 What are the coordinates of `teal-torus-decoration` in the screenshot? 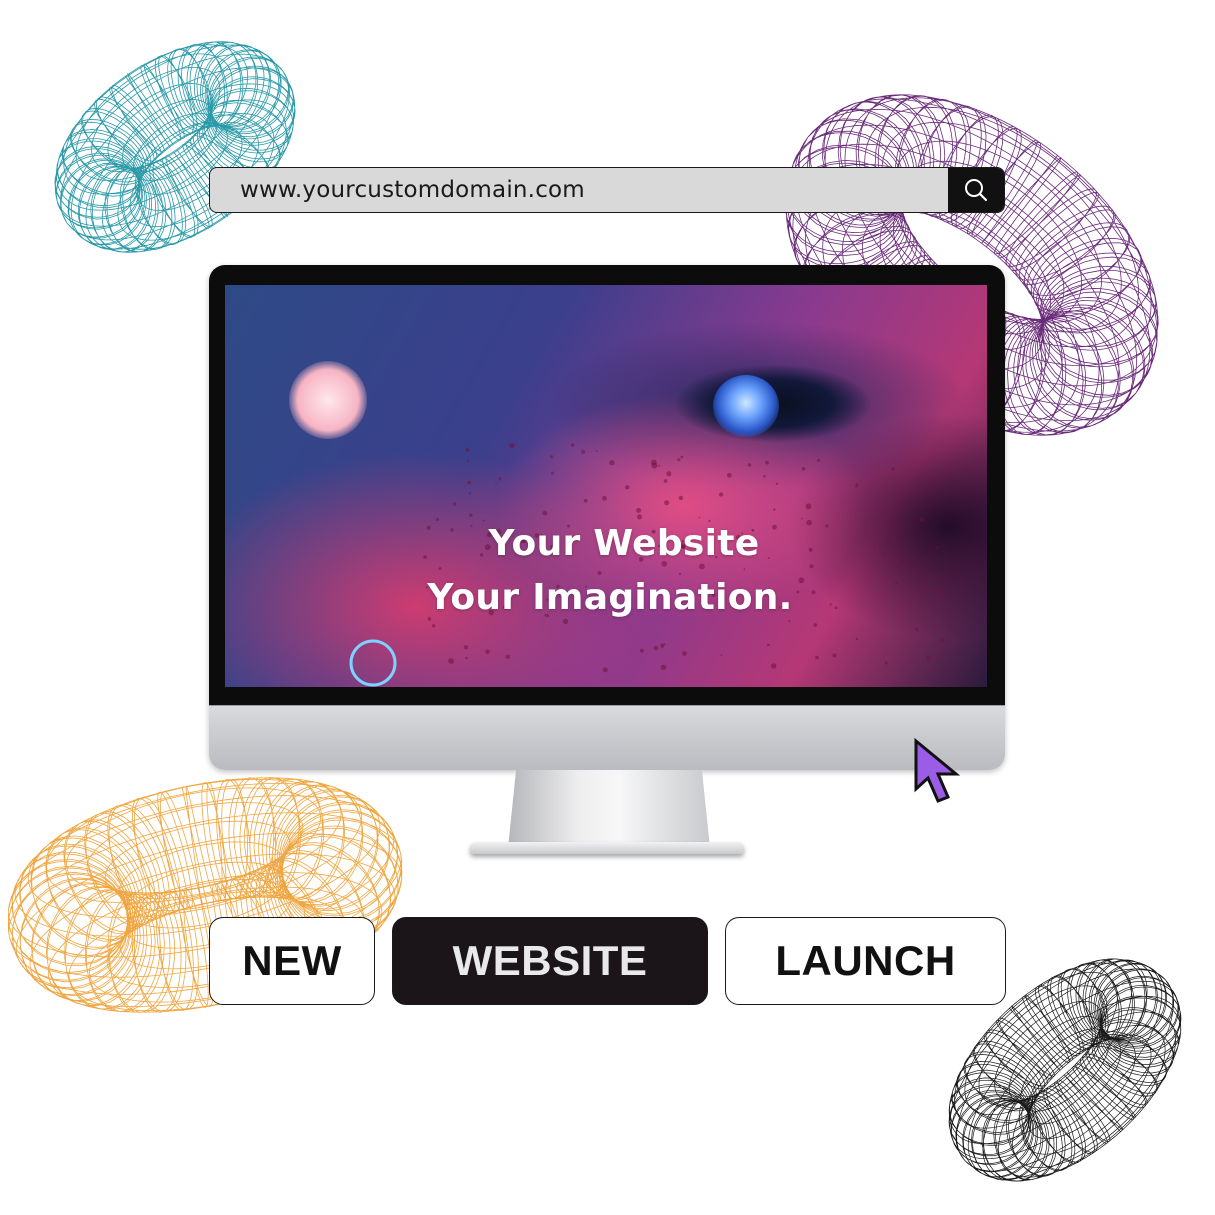 It's located at (175, 147).